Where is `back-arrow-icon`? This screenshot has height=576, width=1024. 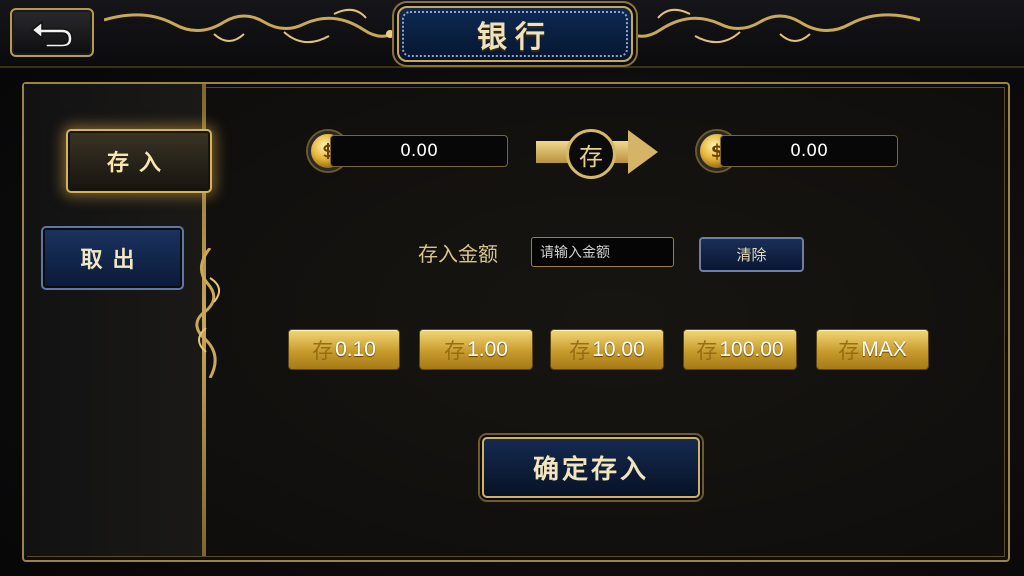 back-arrow-icon is located at coordinates (51, 33).